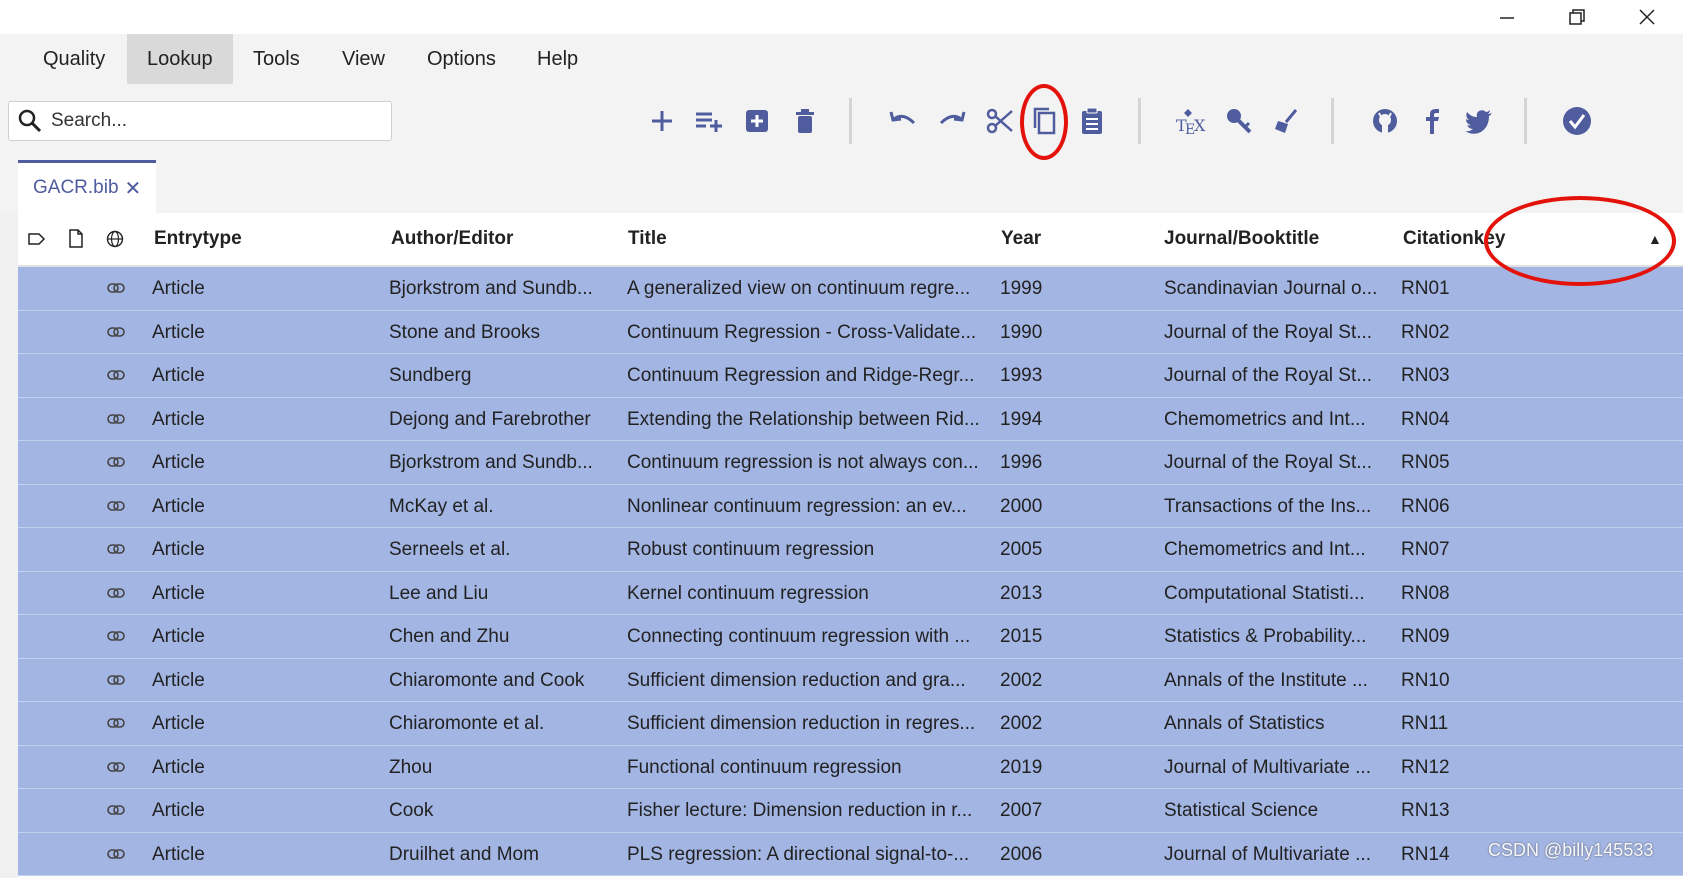  What do you see at coordinates (952, 118) in the screenshot?
I see `redo-icon` at bounding box center [952, 118].